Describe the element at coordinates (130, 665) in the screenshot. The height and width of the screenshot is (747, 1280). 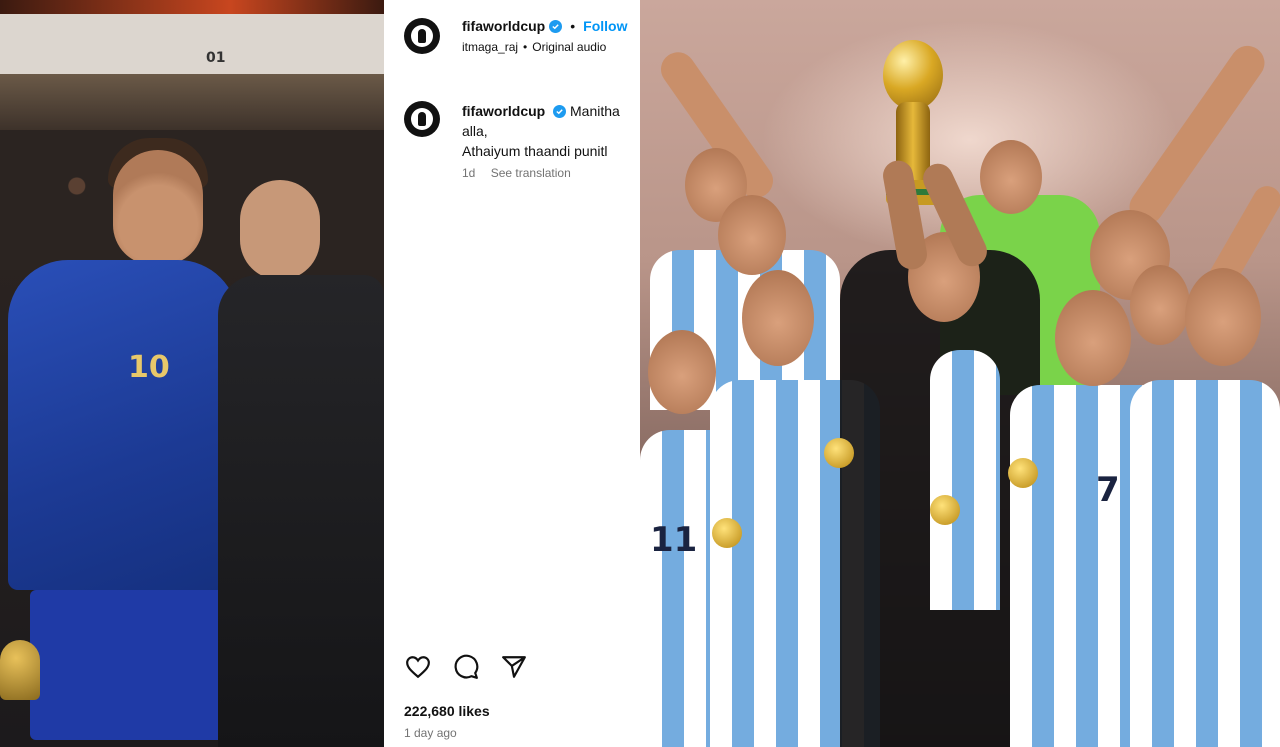
I see `player-shorts` at that location.